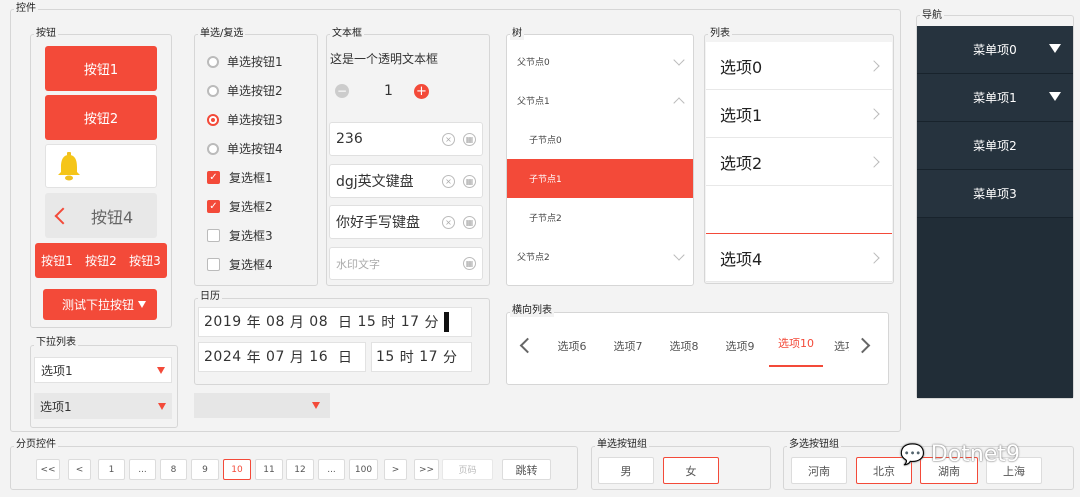 The height and width of the screenshot is (497, 1080). Describe the element at coordinates (335, 322) in the screenshot. I see `datetime-picker-1: 2019 年 08 月 08 日 15 时 17 分` at that location.